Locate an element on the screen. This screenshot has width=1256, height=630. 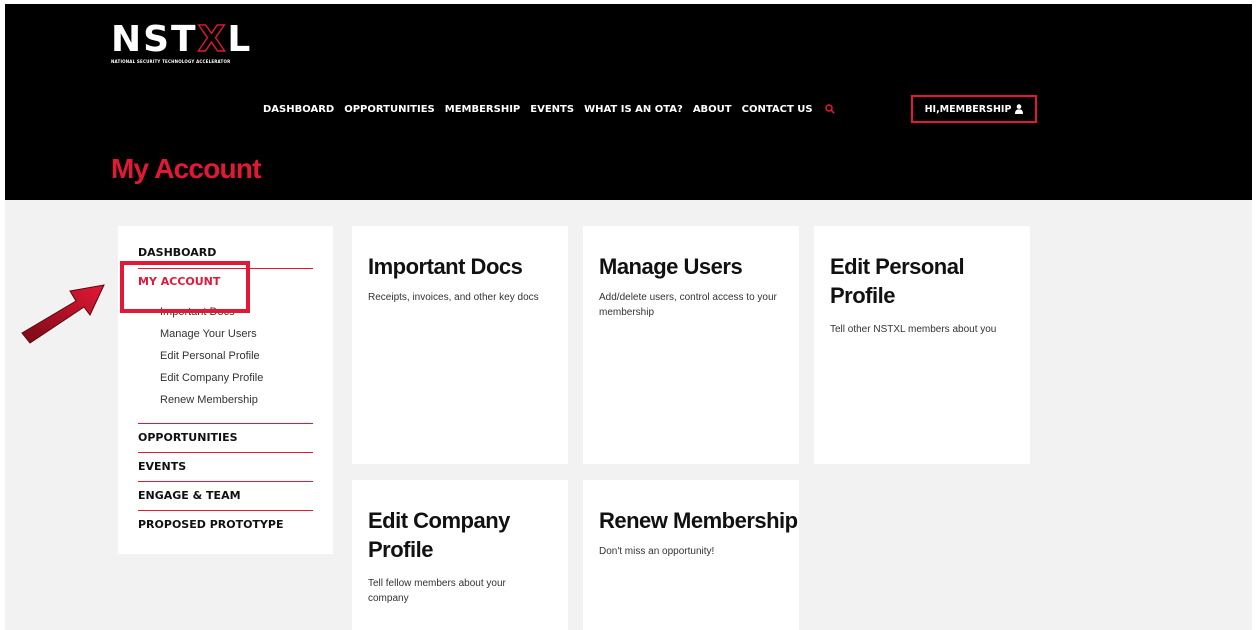
sidebar-item-engage-team: ENGAGE & TEAM is located at coordinates (225, 496).